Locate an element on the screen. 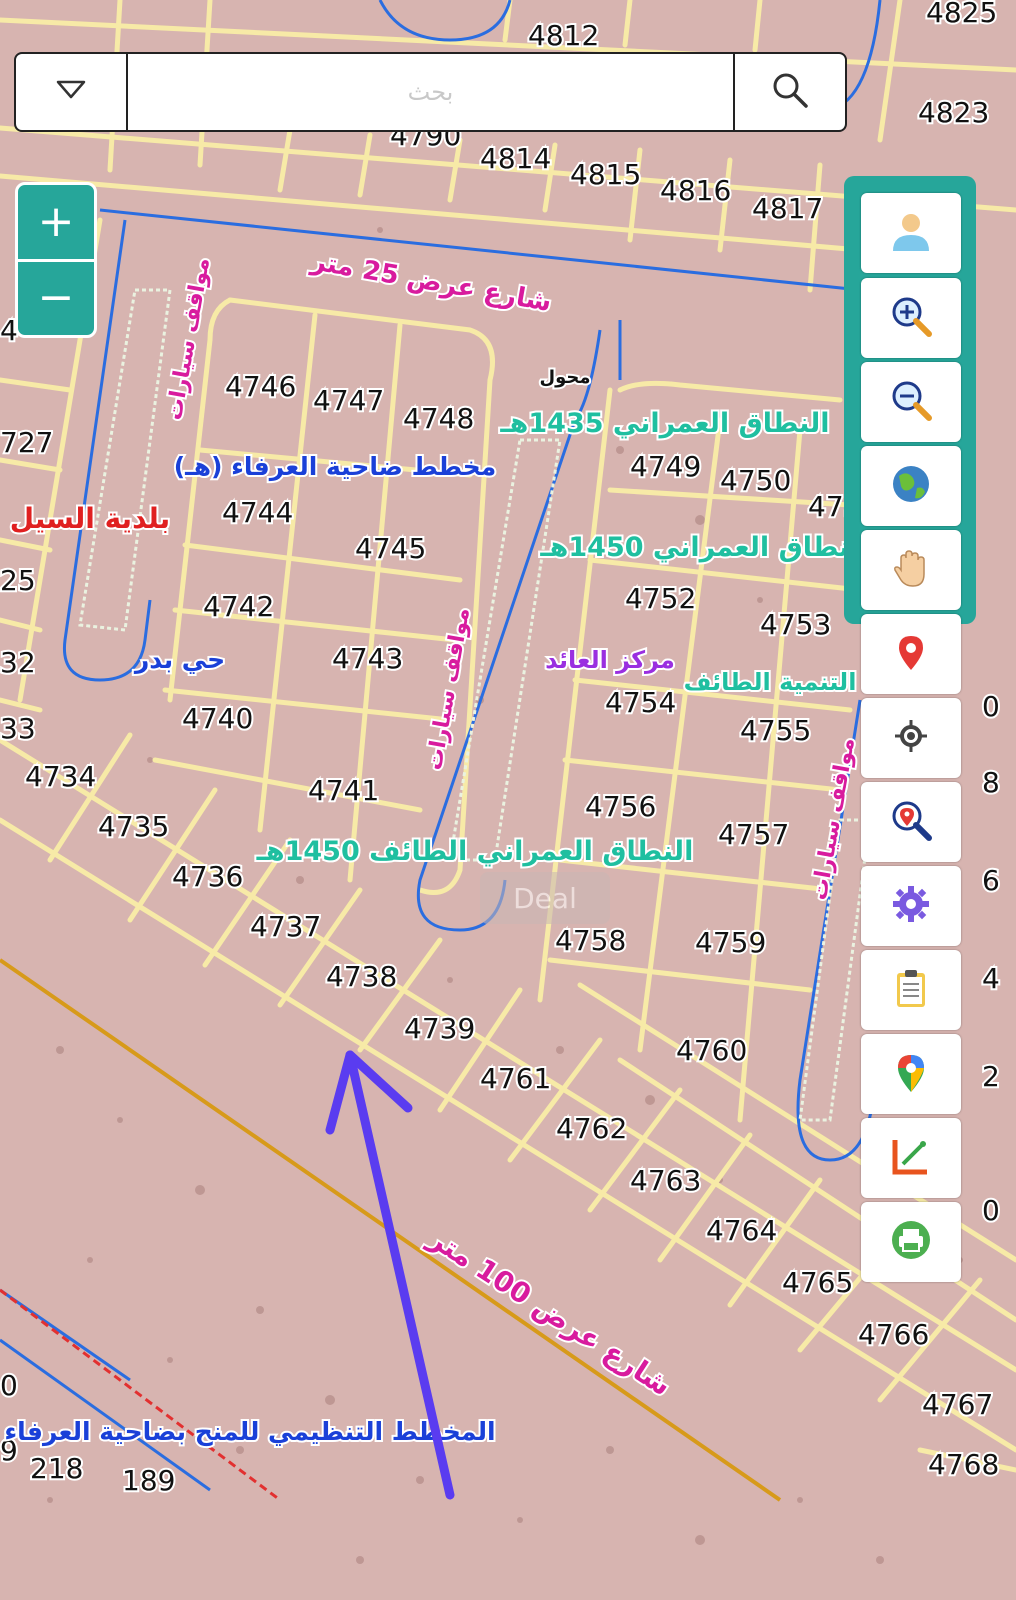 The width and height of the screenshot is (1016, 1600). zoom-in-tool-button is located at coordinates (911, 318).